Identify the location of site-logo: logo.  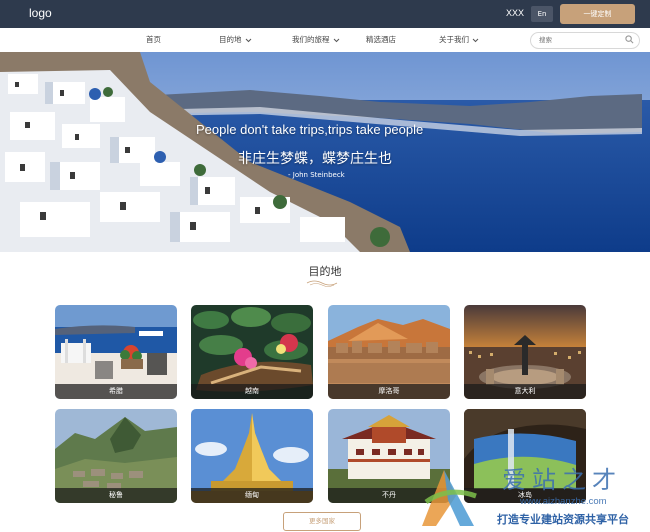
(40, 13).